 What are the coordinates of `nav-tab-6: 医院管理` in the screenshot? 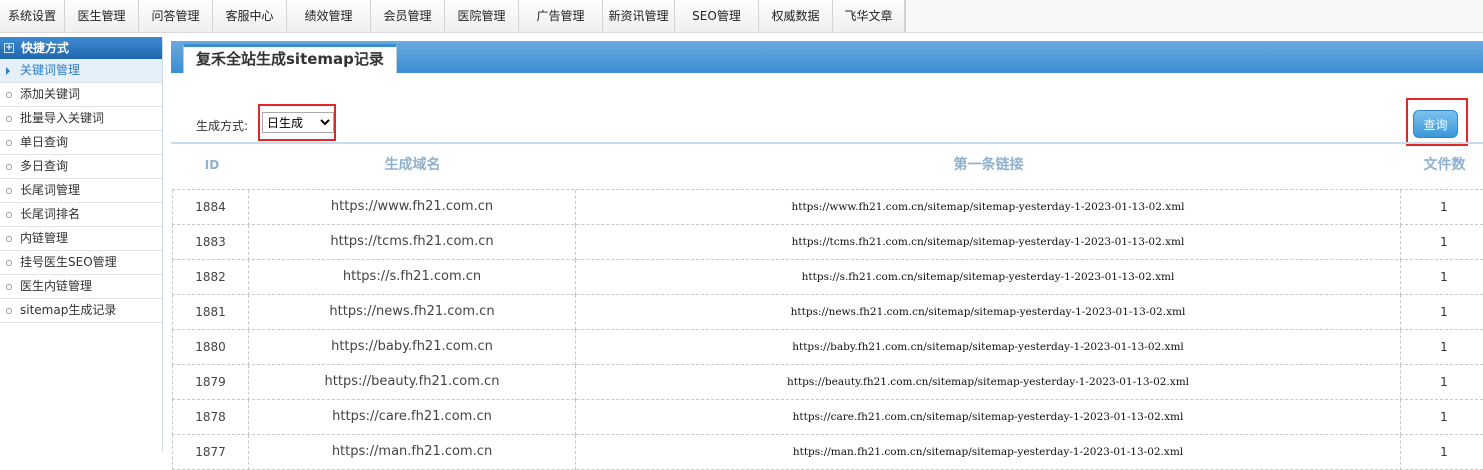 It's located at (482, 16).